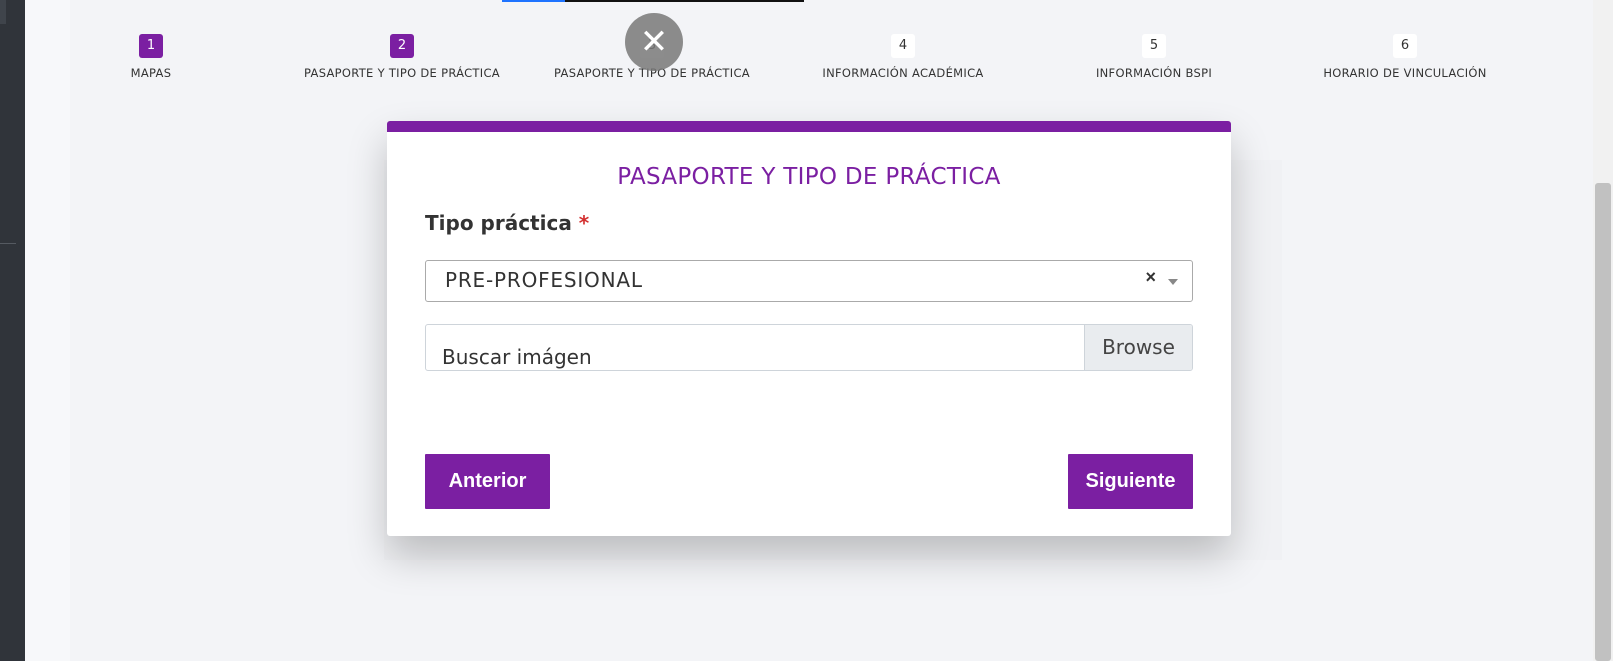  I want to click on scrollbar-thumb, so click(1603, 422).